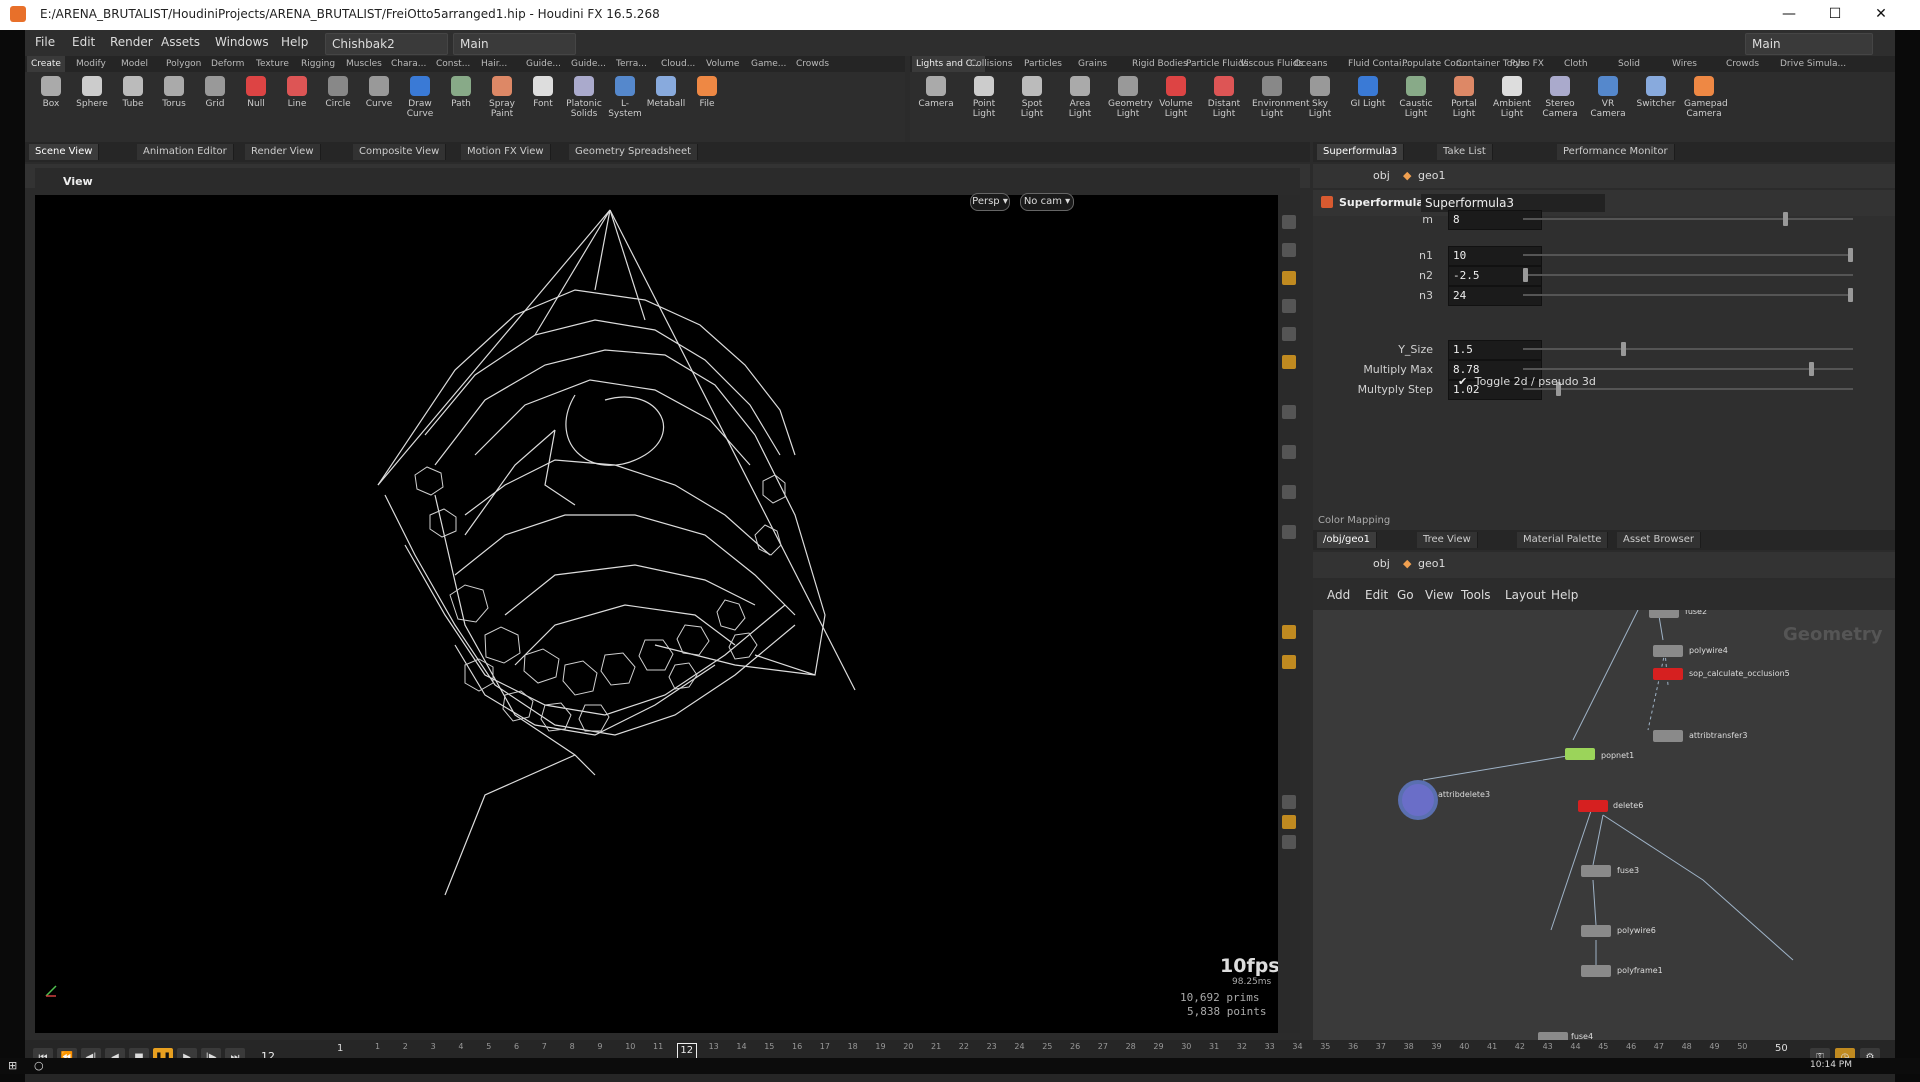  I want to click on menu-file: File, so click(45, 42).